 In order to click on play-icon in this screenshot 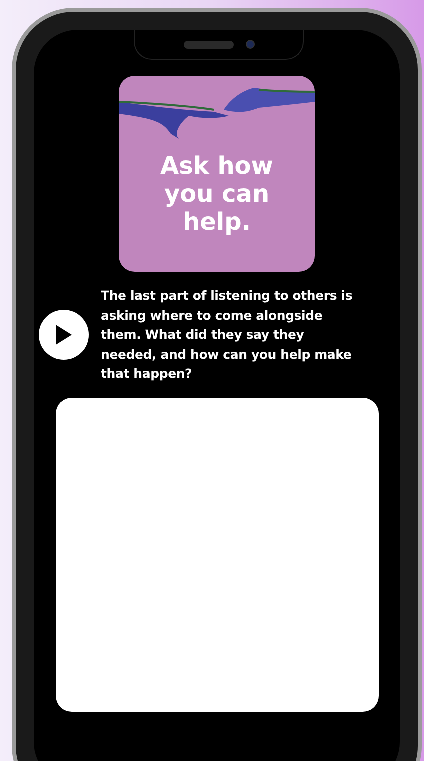, I will do `click(64, 335)`.